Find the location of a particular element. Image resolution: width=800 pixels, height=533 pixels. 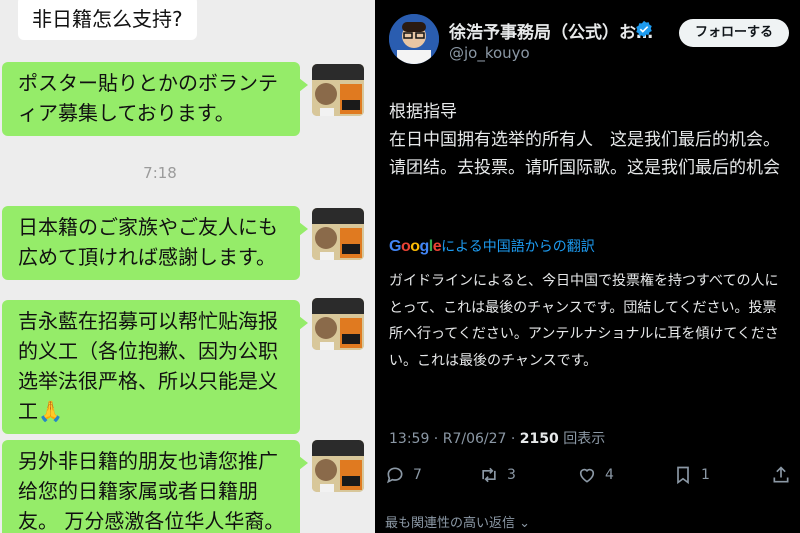

outgoing-message-bubble: ポスター貼りとかのボランティア募集しております。 is located at coordinates (155, 99).